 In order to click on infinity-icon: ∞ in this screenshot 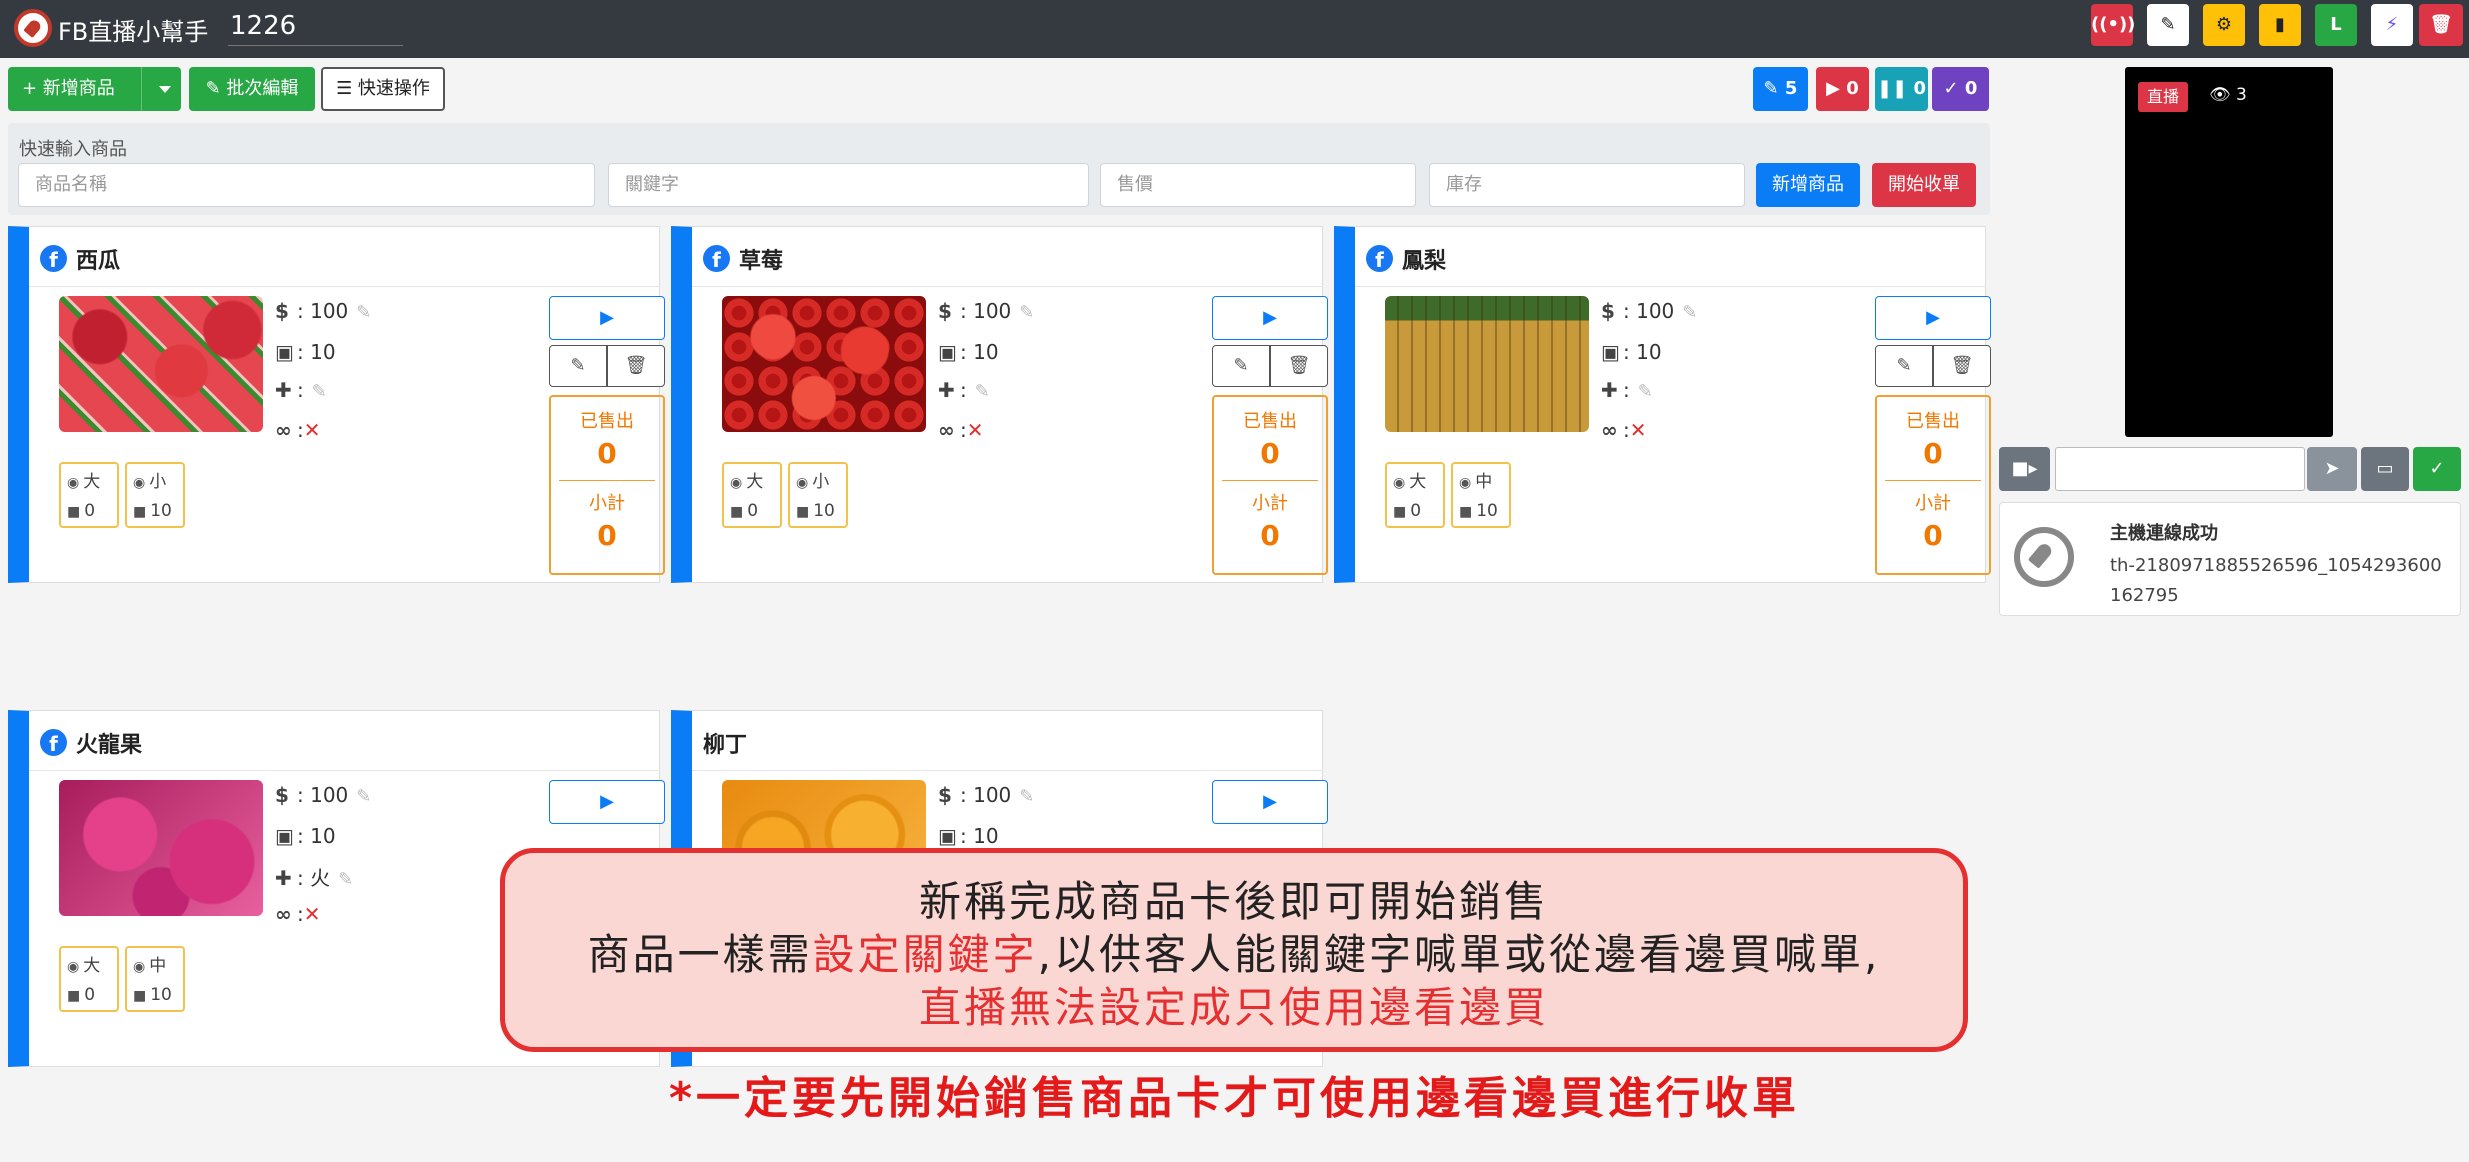, I will do `click(283, 430)`.